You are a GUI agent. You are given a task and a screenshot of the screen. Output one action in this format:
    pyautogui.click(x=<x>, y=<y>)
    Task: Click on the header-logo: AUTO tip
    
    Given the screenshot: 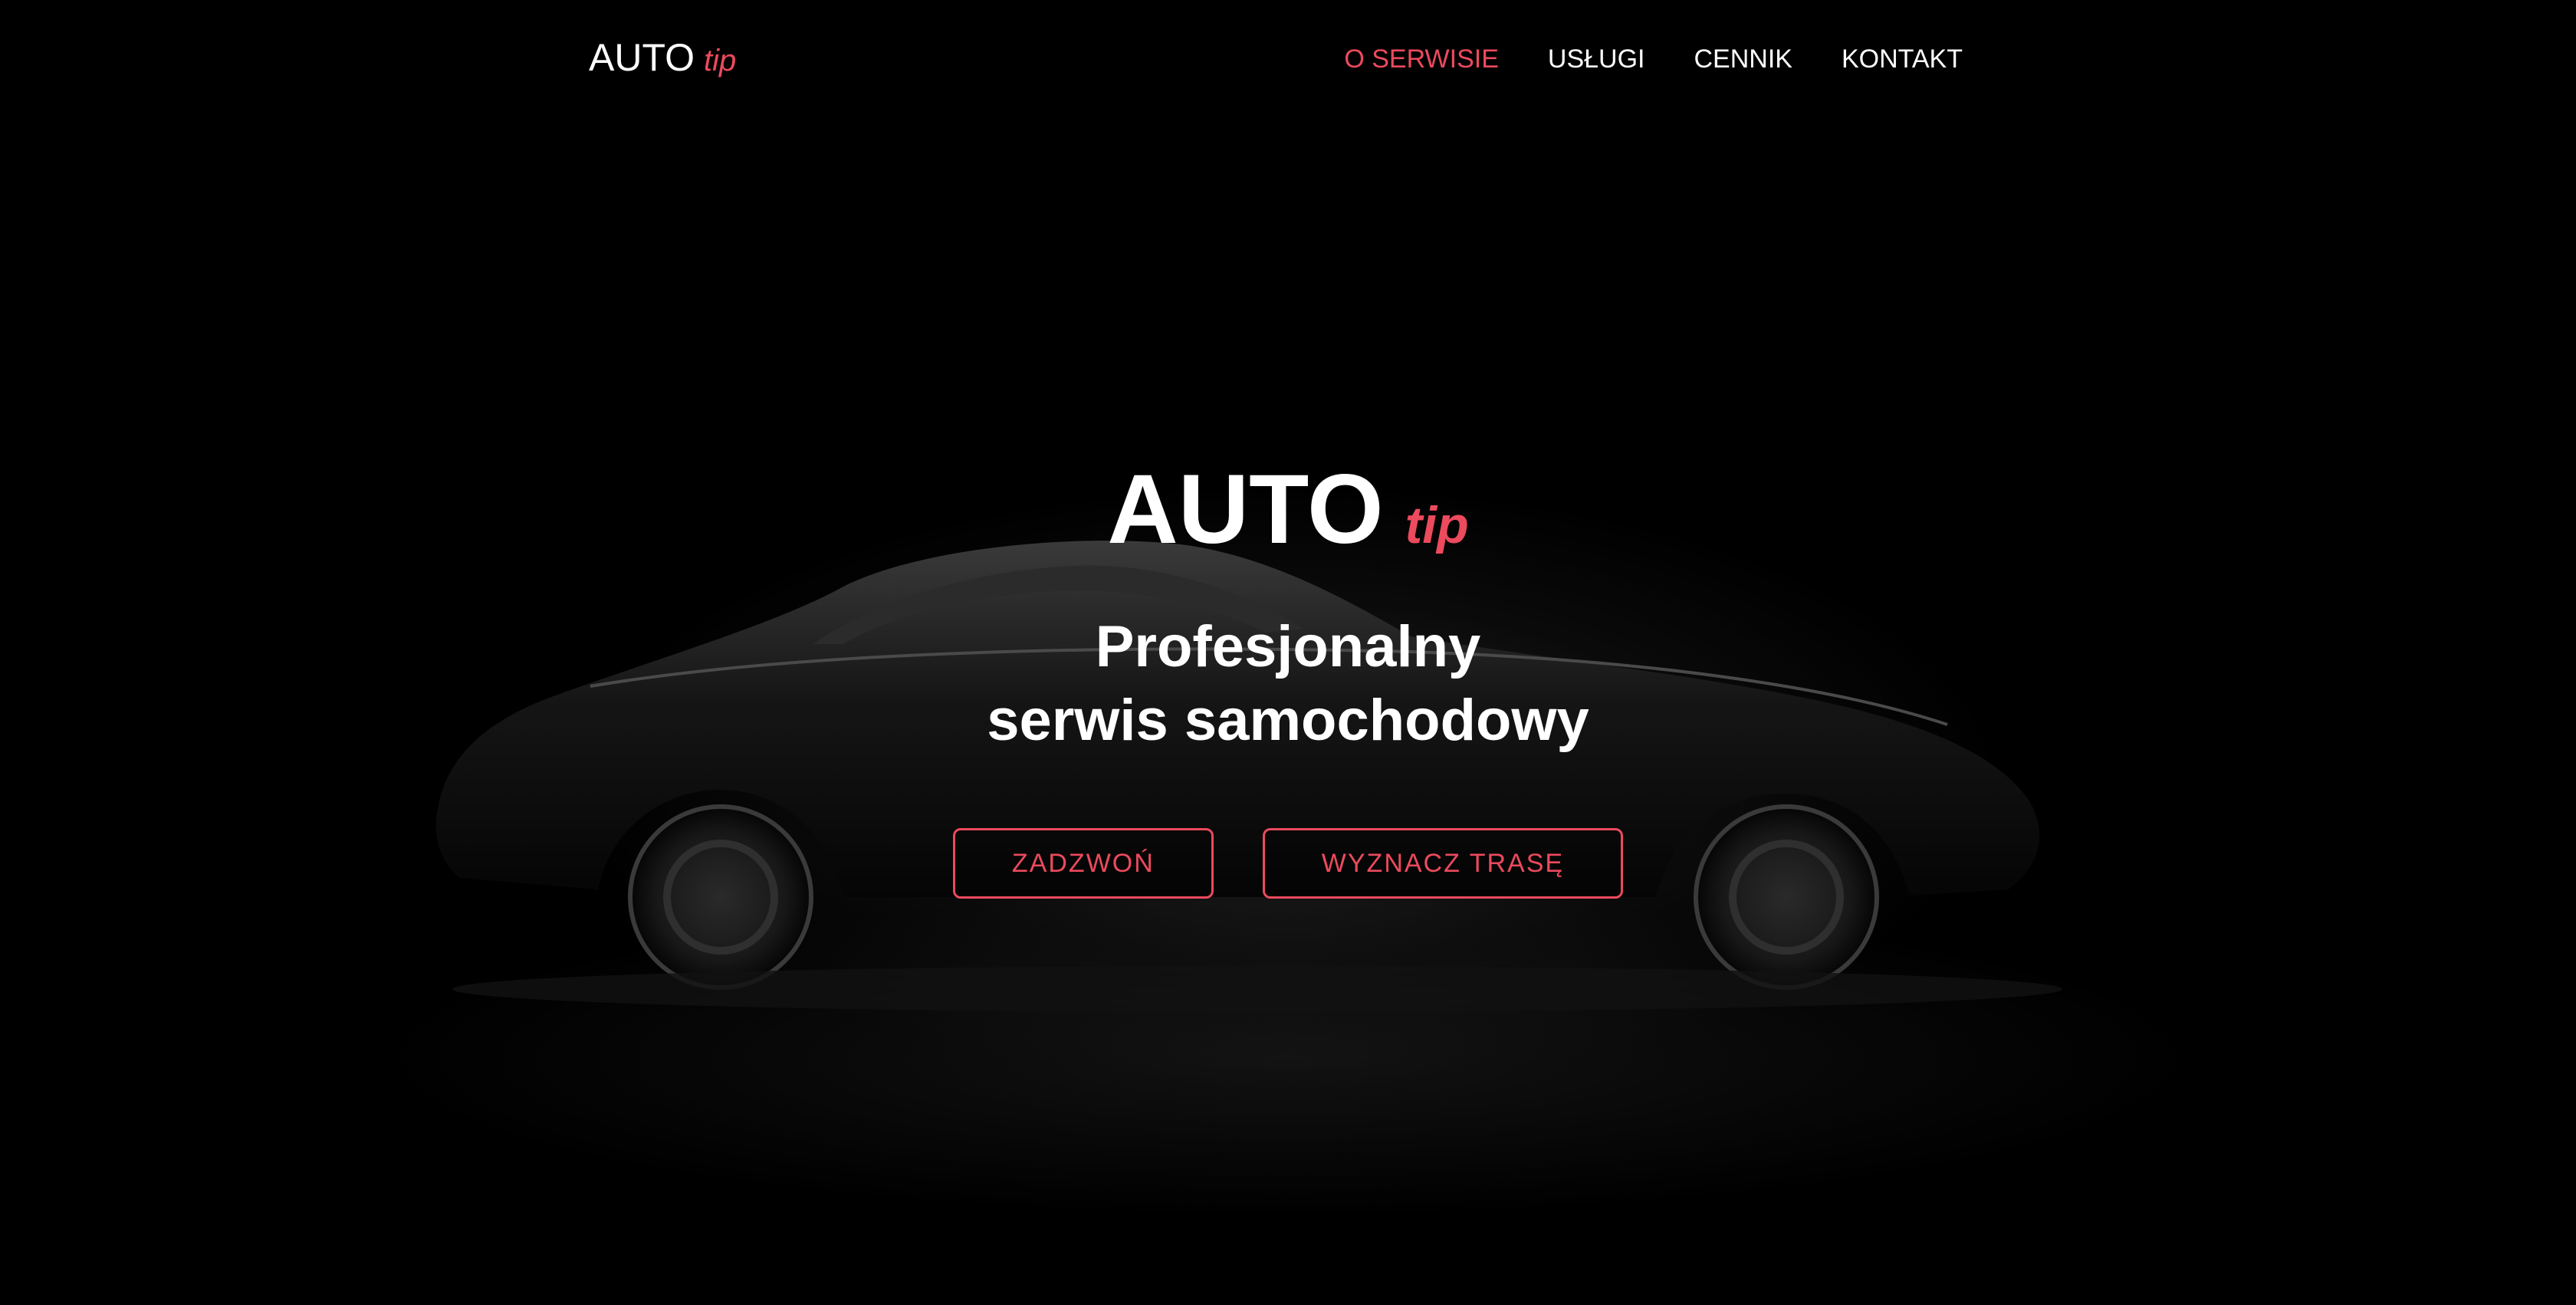 What is the action you would take?
    pyautogui.click(x=663, y=58)
    